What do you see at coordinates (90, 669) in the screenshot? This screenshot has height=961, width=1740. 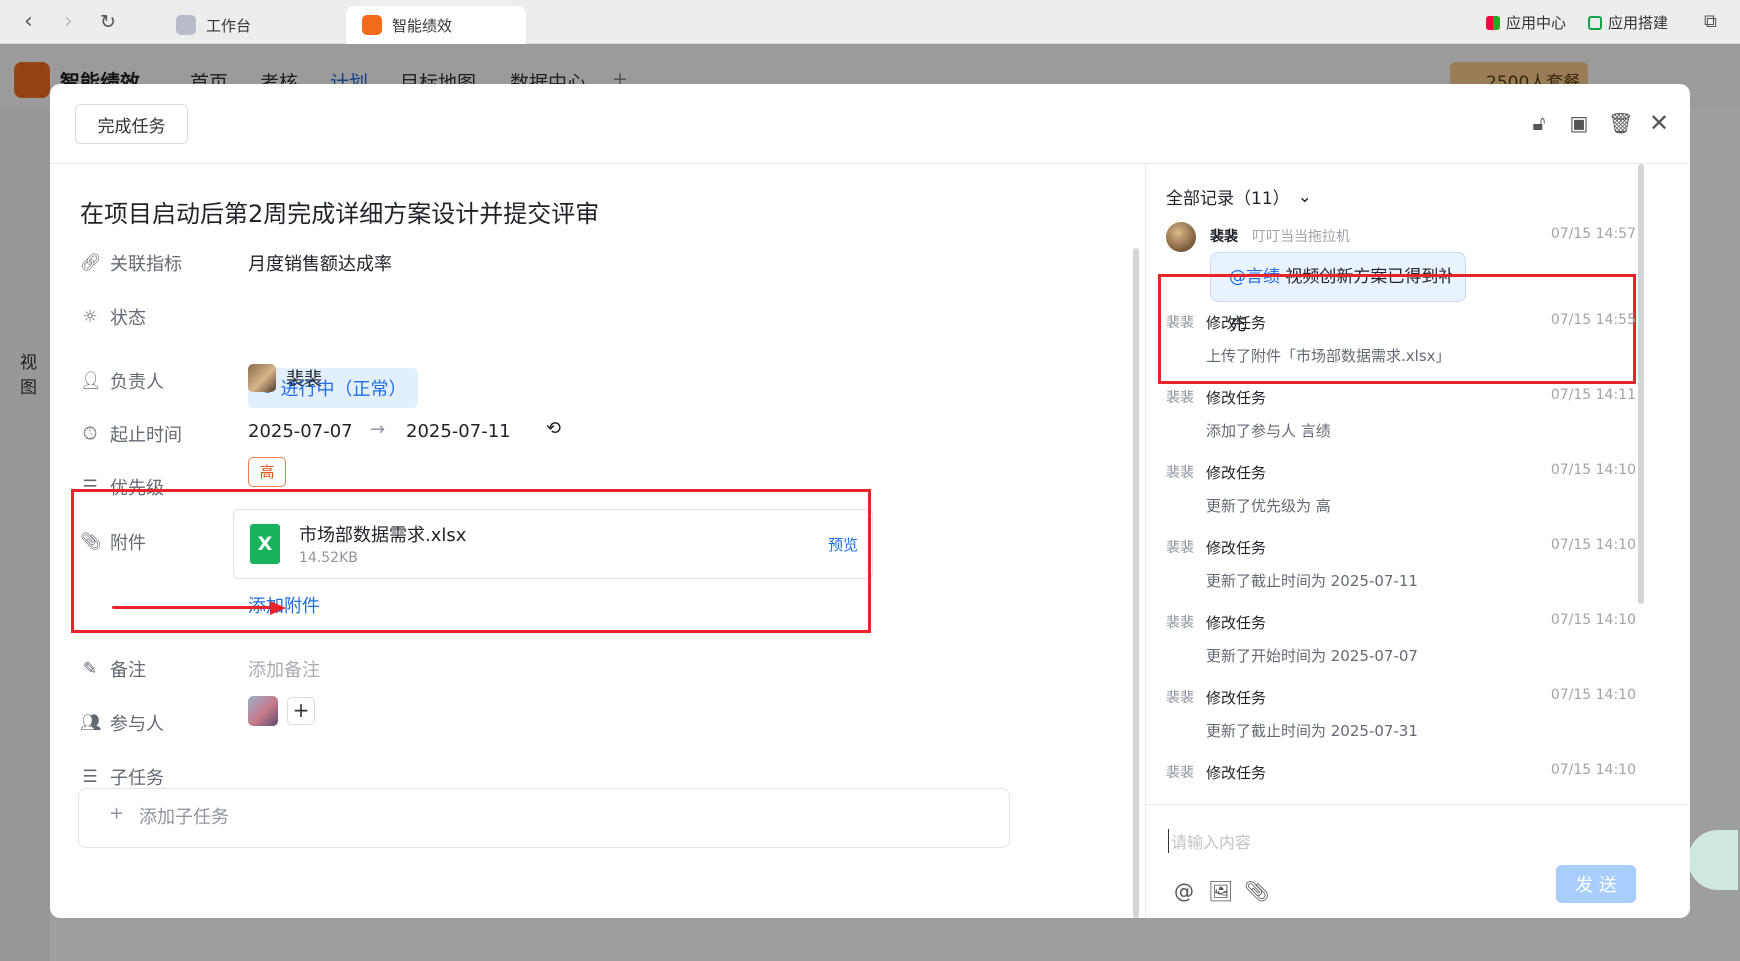 I see `note-icon: ✎` at bounding box center [90, 669].